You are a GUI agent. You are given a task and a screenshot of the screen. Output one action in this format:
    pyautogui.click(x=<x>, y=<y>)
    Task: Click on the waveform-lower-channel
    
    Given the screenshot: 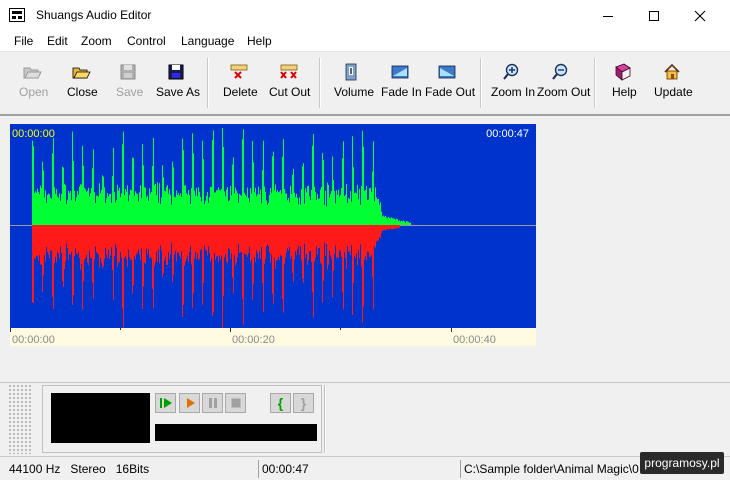 What is the action you would take?
    pyautogui.click(x=216, y=276)
    